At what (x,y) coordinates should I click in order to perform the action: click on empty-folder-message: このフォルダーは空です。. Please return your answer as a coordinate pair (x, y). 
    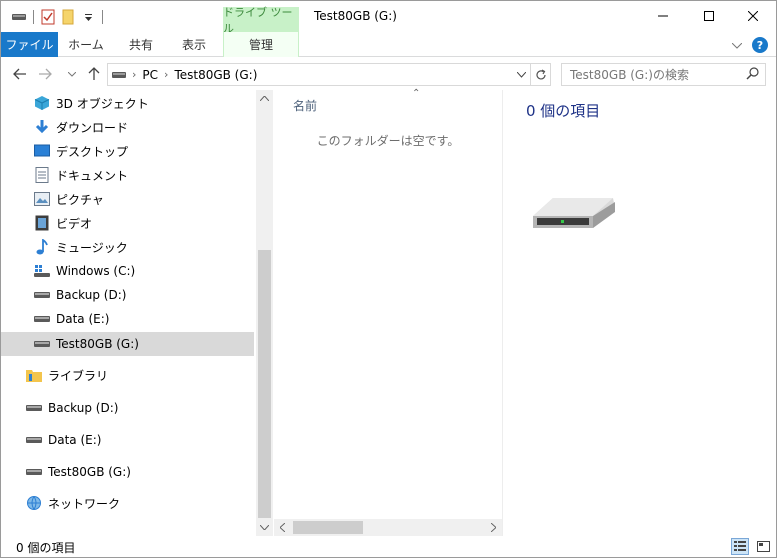
    Looking at the image, I should click on (388, 141).